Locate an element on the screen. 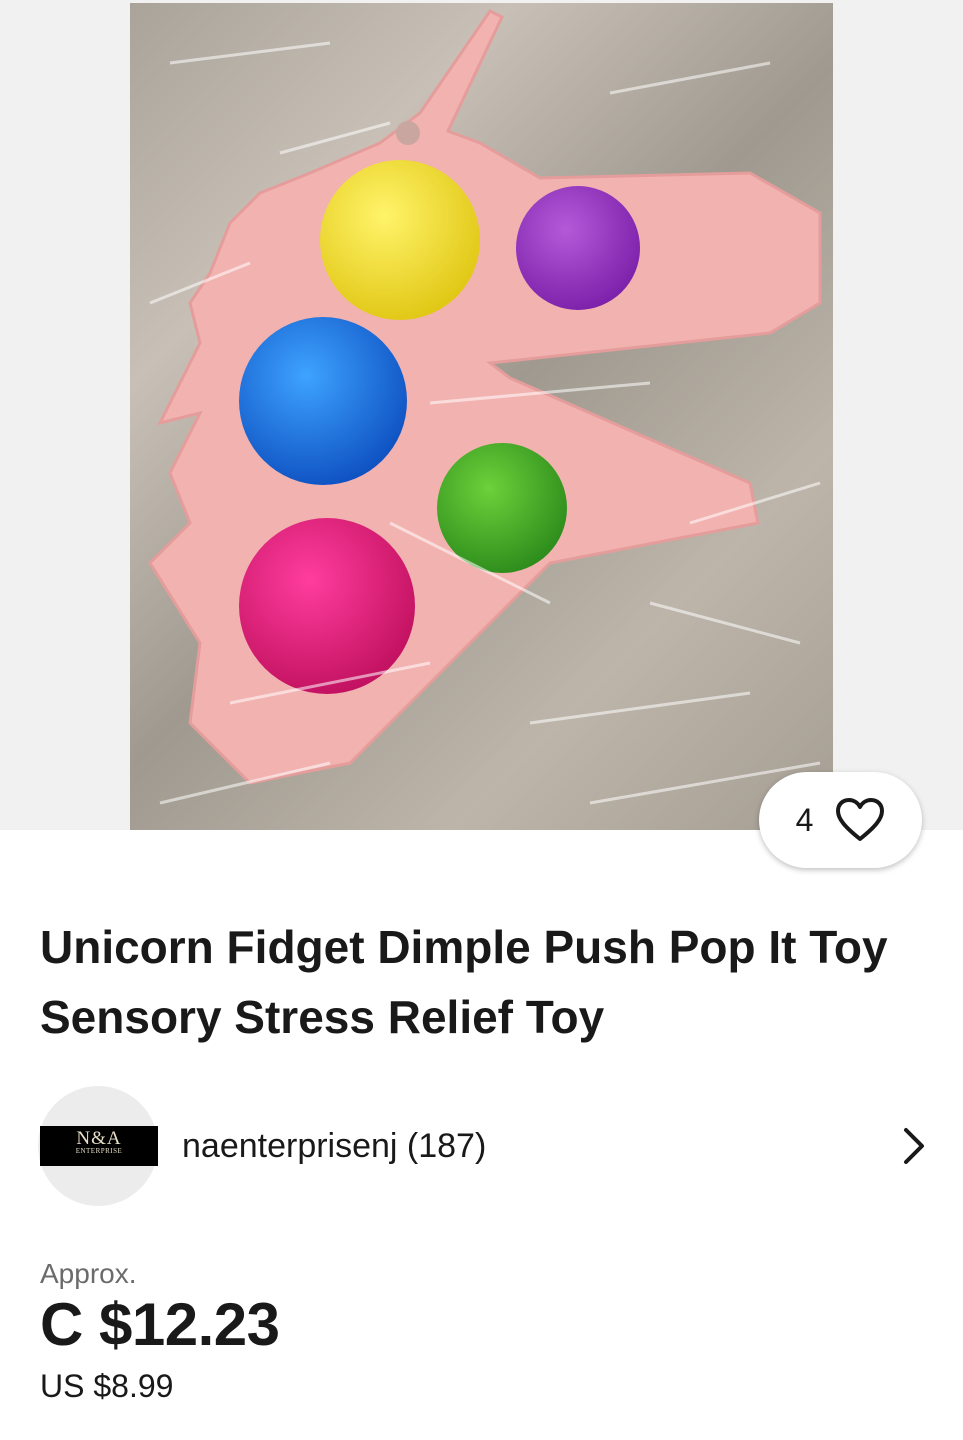  seller-avatar: N&A ENTERPRISE is located at coordinates (98, 1146).